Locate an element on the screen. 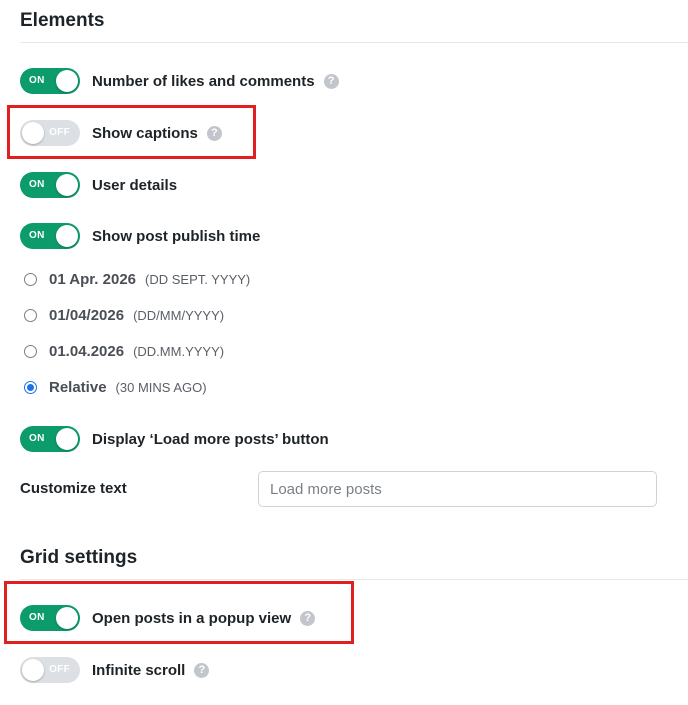 This screenshot has height=705, width=688. likes-comments-row: ON Number of likes and comments ? is located at coordinates (179, 81).